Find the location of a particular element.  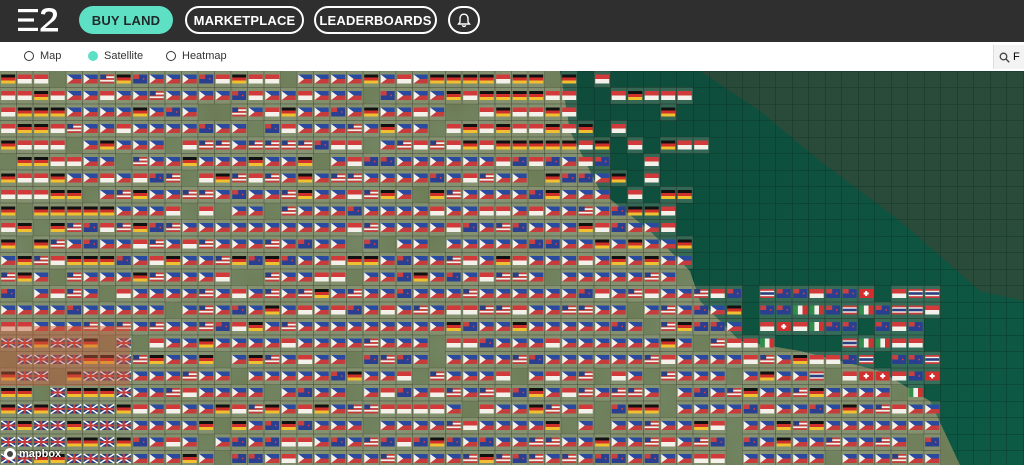

layer-option-map: Map is located at coordinates (42, 56).